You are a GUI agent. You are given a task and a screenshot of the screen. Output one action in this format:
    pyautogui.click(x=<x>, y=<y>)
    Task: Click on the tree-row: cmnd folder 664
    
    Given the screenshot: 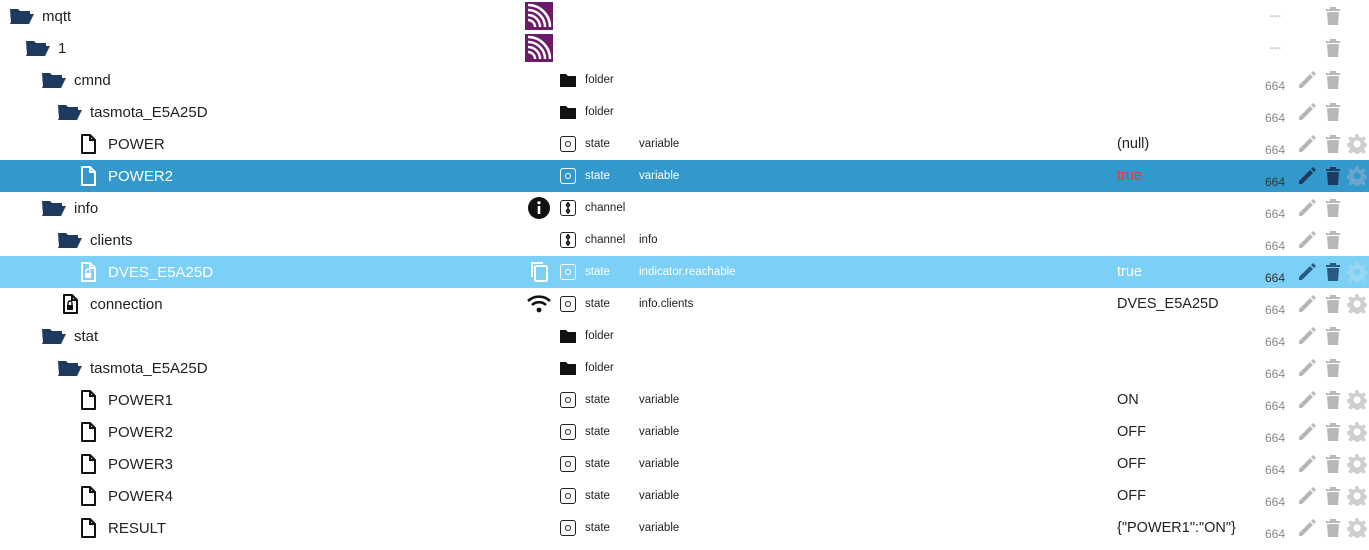 What is the action you would take?
    pyautogui.click(x=684, y=80)
    